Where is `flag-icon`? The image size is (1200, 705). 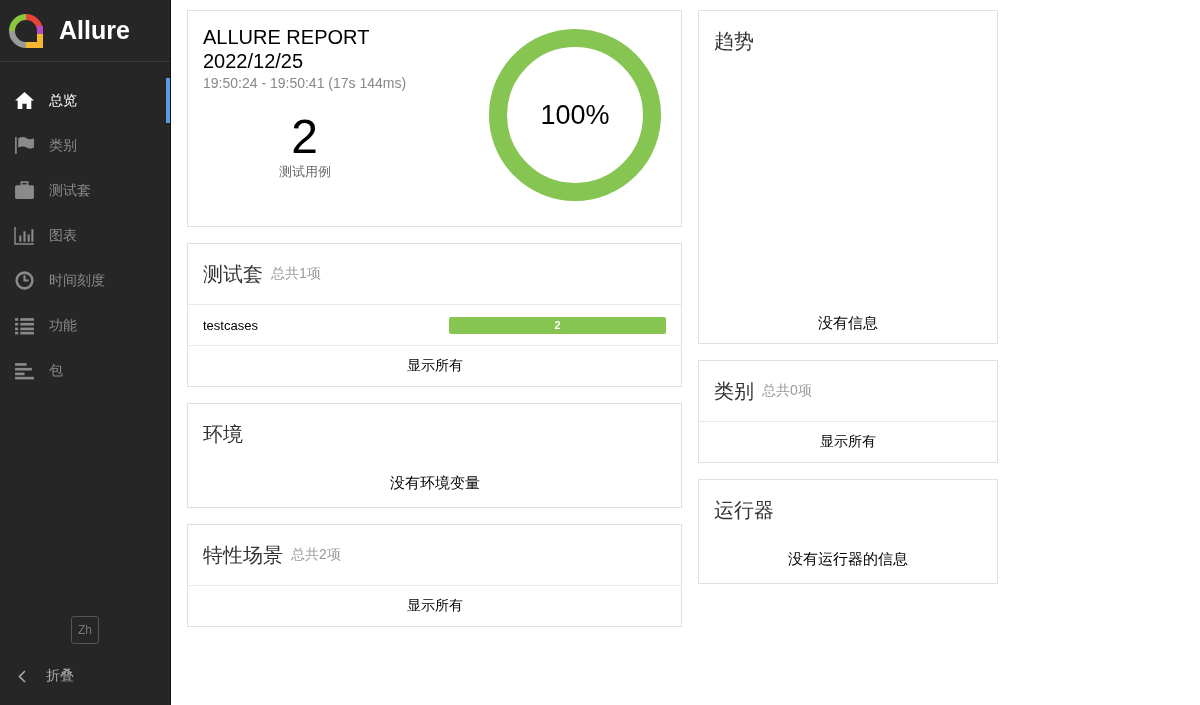
flag-icon is located at coordinates (24, 145).